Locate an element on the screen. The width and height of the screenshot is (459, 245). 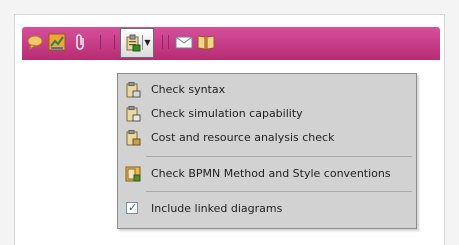
book-icon is located at coordinates (206, 42).